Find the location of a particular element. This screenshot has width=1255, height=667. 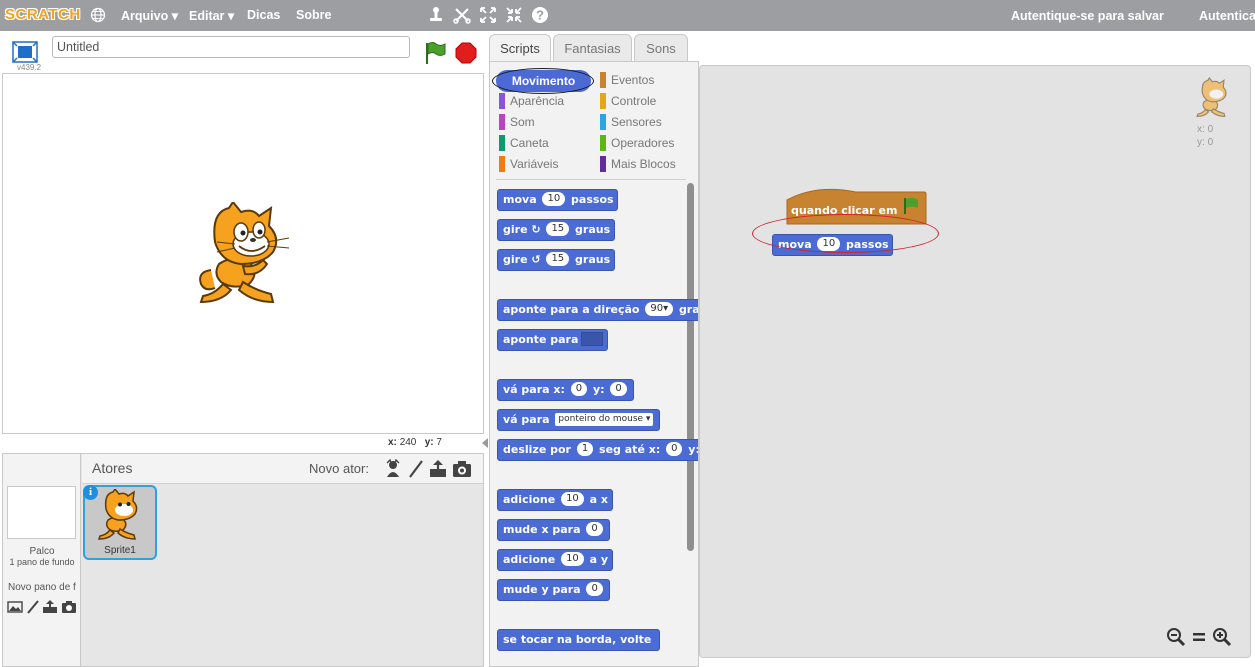

camera-sprite-icon is located at coordinates (462, 469).